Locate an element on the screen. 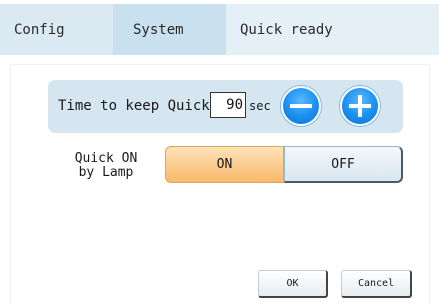  ok-button: OK is located at coordinates (293, 284).